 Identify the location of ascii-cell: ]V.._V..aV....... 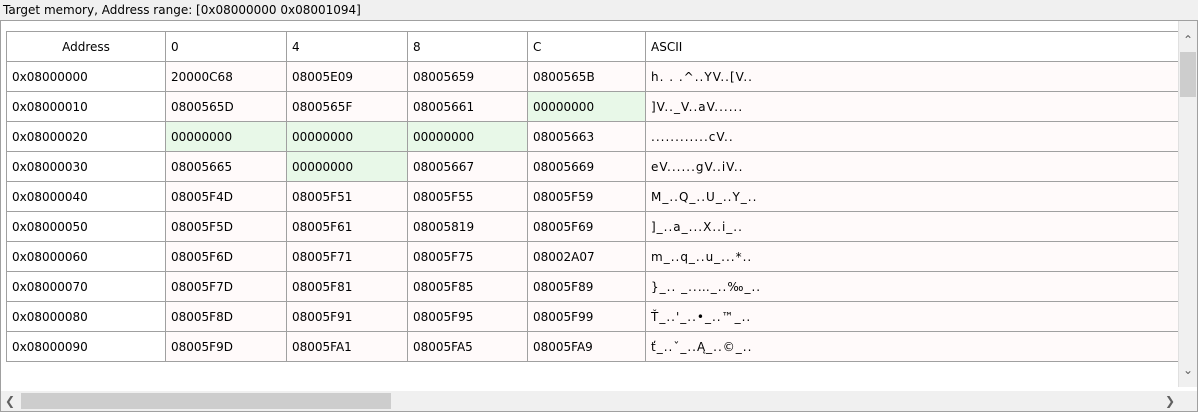
(911, 106).